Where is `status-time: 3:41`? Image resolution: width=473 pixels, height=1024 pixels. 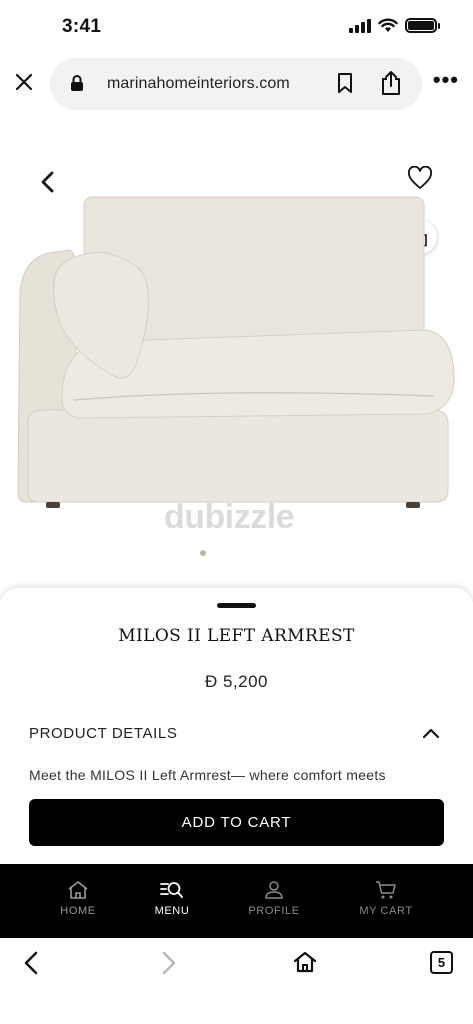 status-time: 3:41 is located at coordinates (82, 26).